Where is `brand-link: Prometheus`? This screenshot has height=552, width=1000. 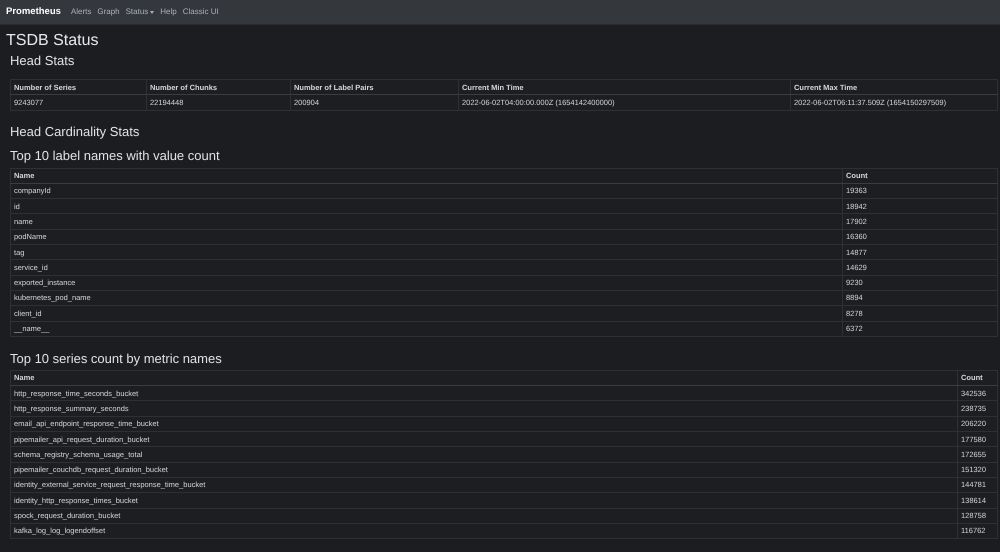 brand-link: Prometheus is located at coordinates (33, 12).